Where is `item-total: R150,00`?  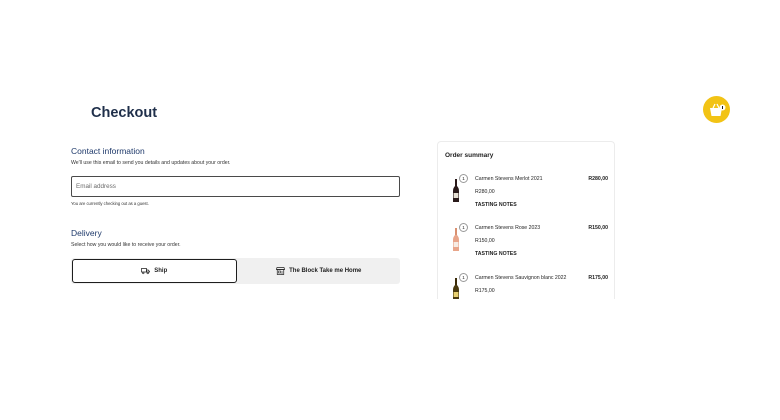
item-total: R150,00 is located at coordinates (598, 228).